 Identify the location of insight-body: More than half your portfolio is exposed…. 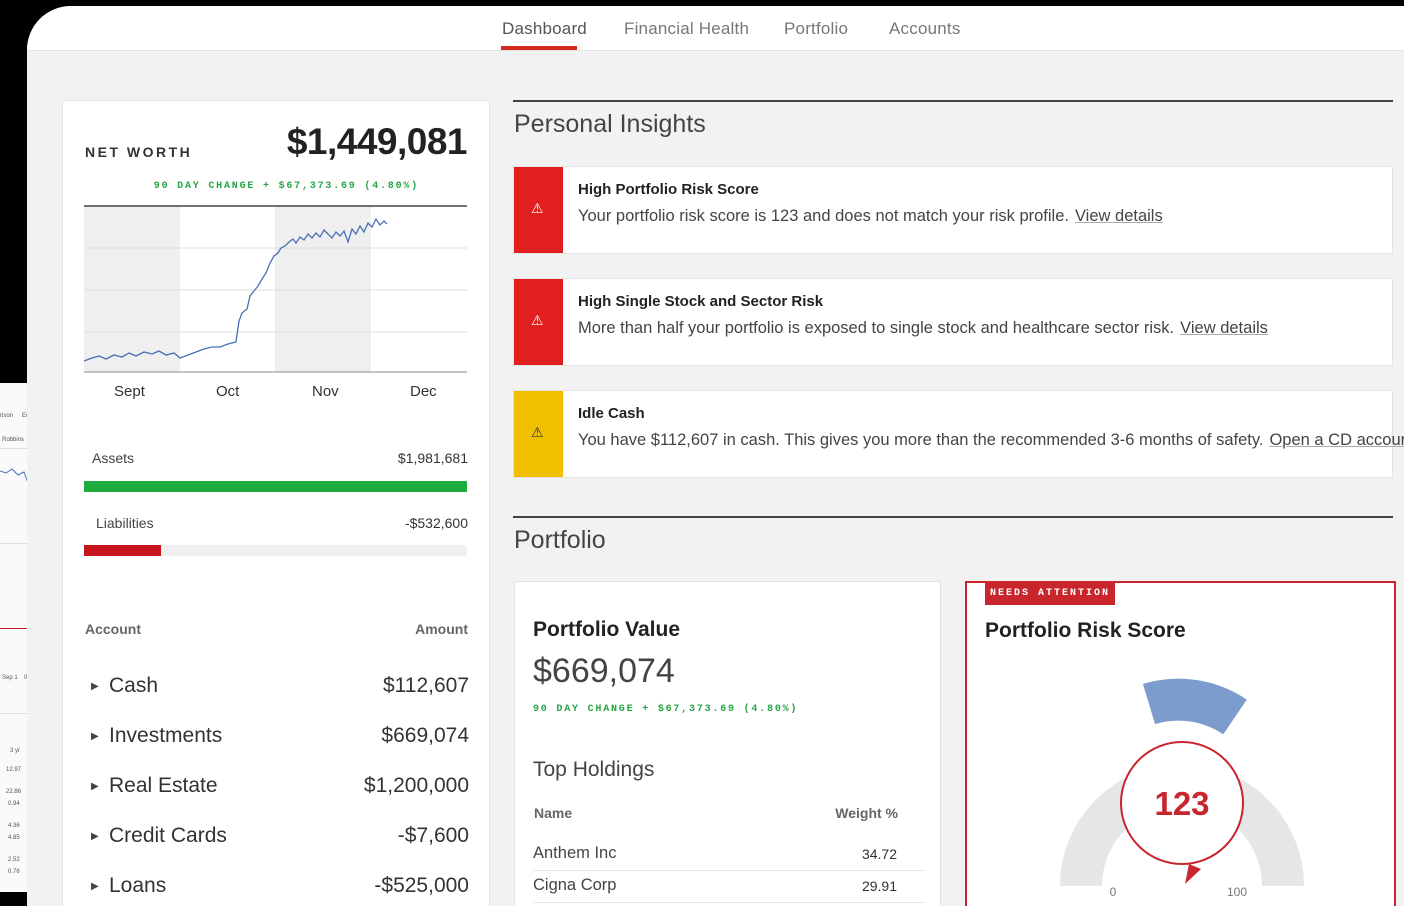
(923, 328).